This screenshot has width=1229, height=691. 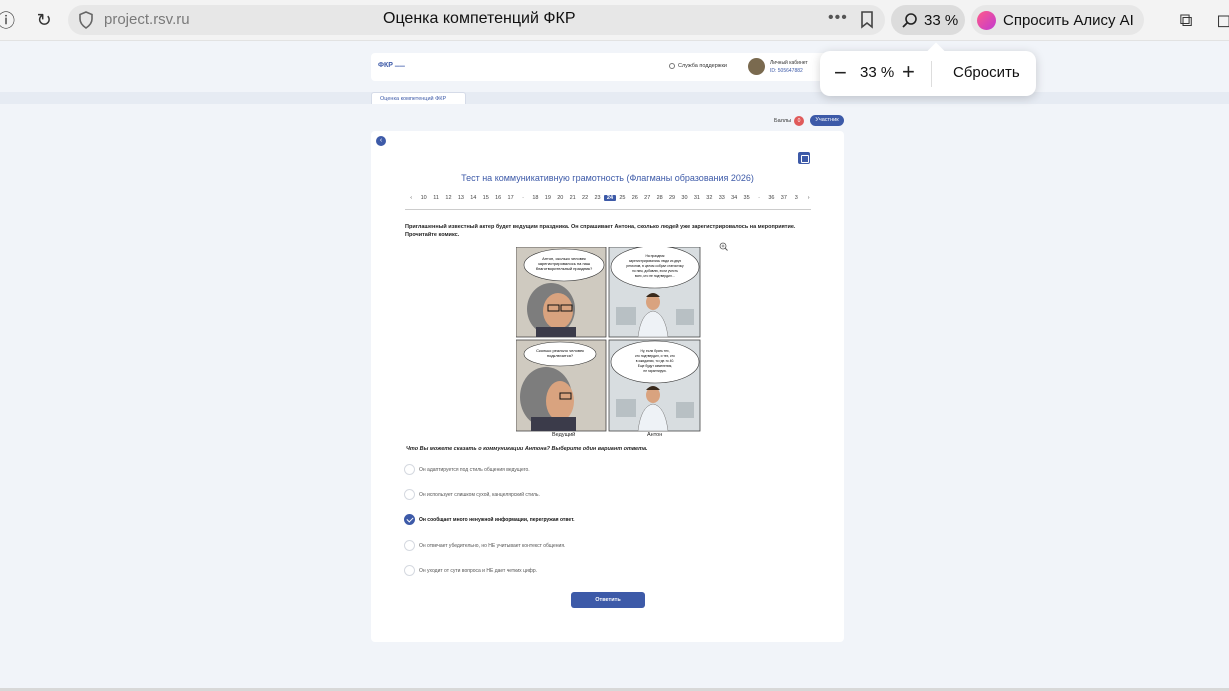 I want to click on zoom-popup: − 33 % + Сбросить, so click(x=928, y=69).